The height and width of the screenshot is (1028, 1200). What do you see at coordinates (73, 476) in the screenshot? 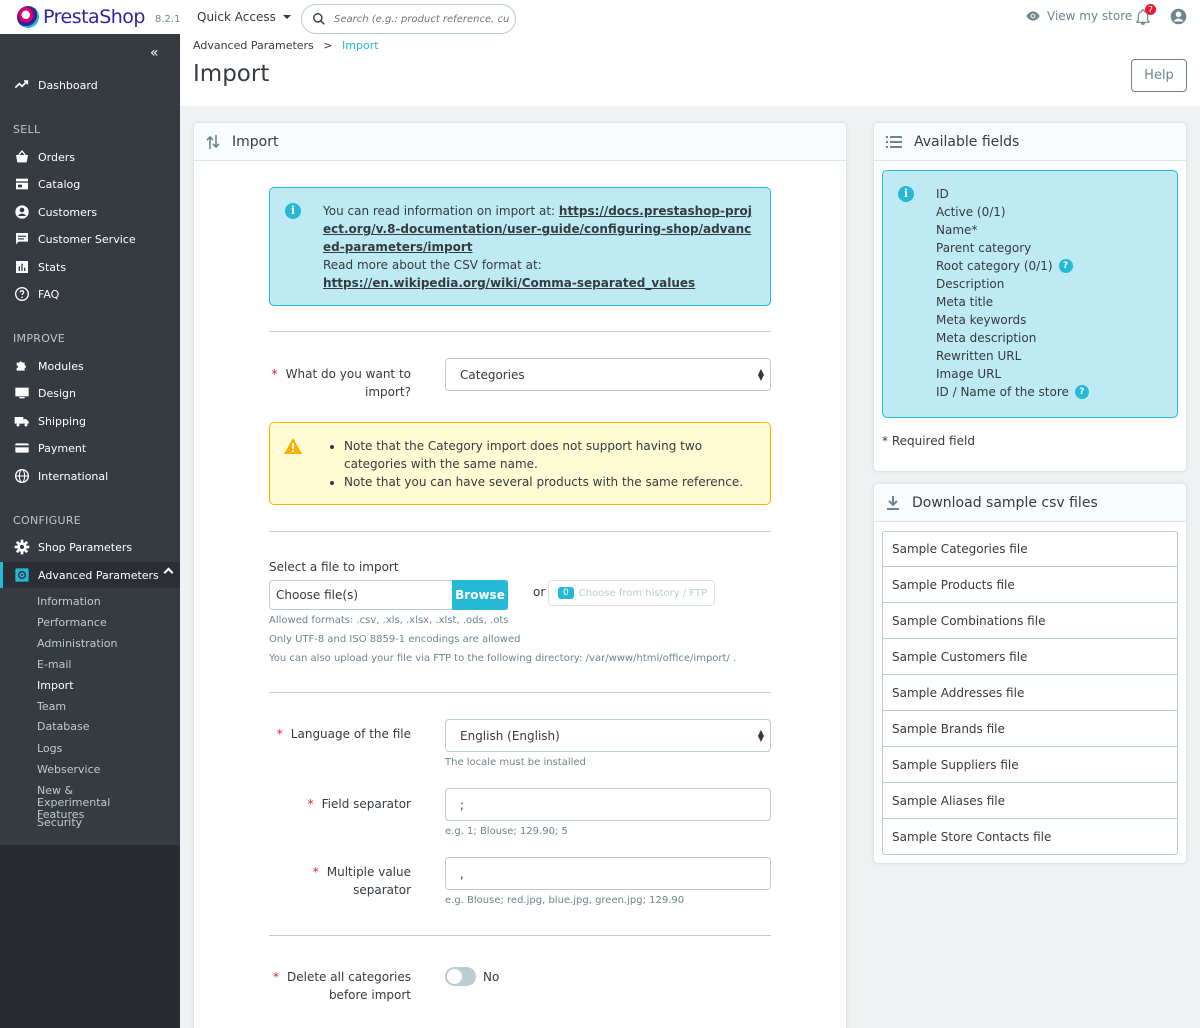
I see `sidebar-item-label: International` at bounding box center [73, 476].